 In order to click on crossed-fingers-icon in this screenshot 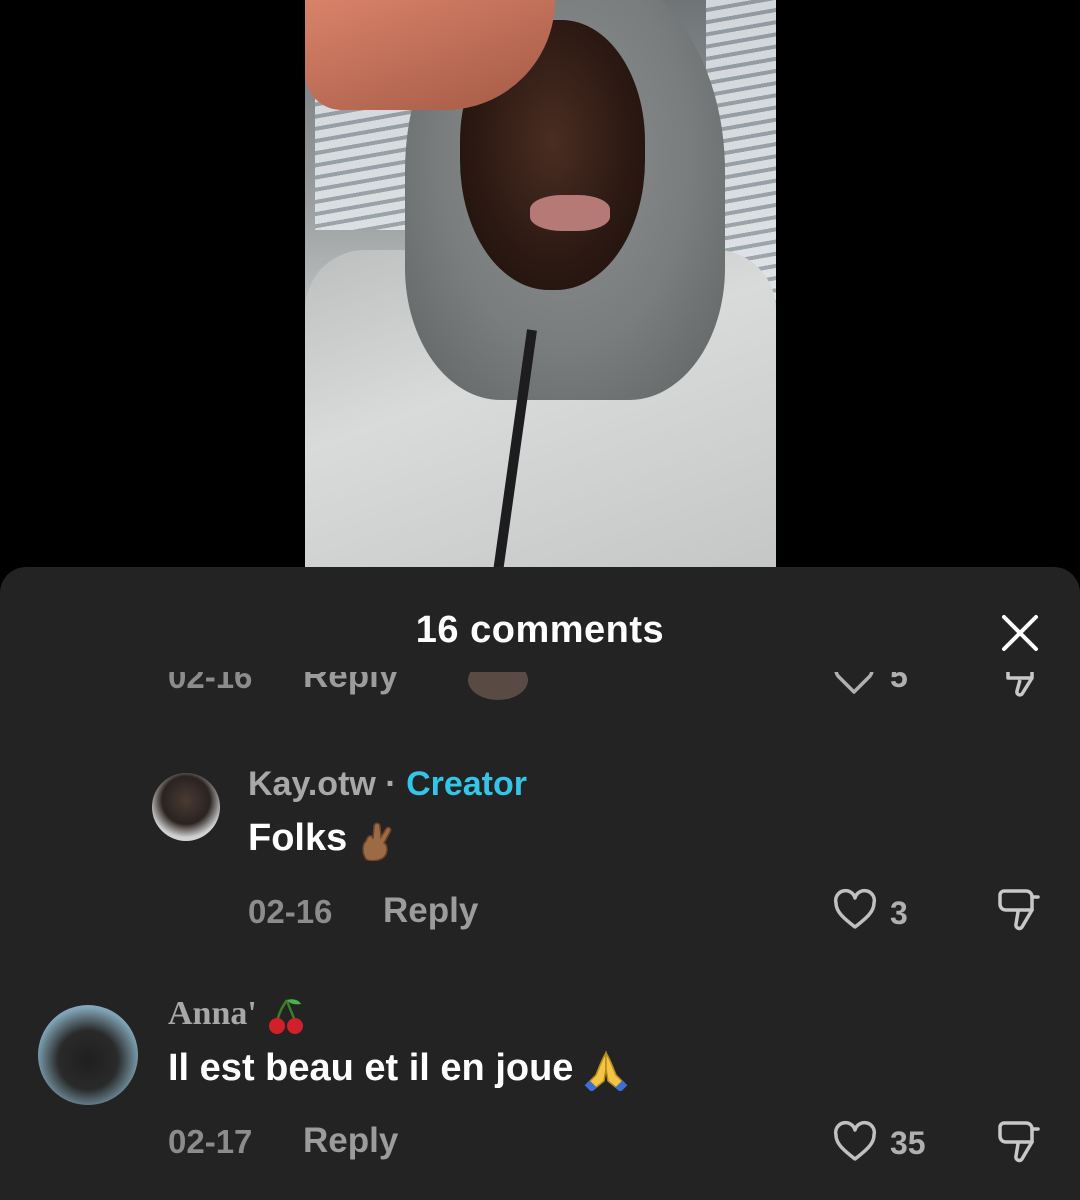, I will do `click(377, 841)`.